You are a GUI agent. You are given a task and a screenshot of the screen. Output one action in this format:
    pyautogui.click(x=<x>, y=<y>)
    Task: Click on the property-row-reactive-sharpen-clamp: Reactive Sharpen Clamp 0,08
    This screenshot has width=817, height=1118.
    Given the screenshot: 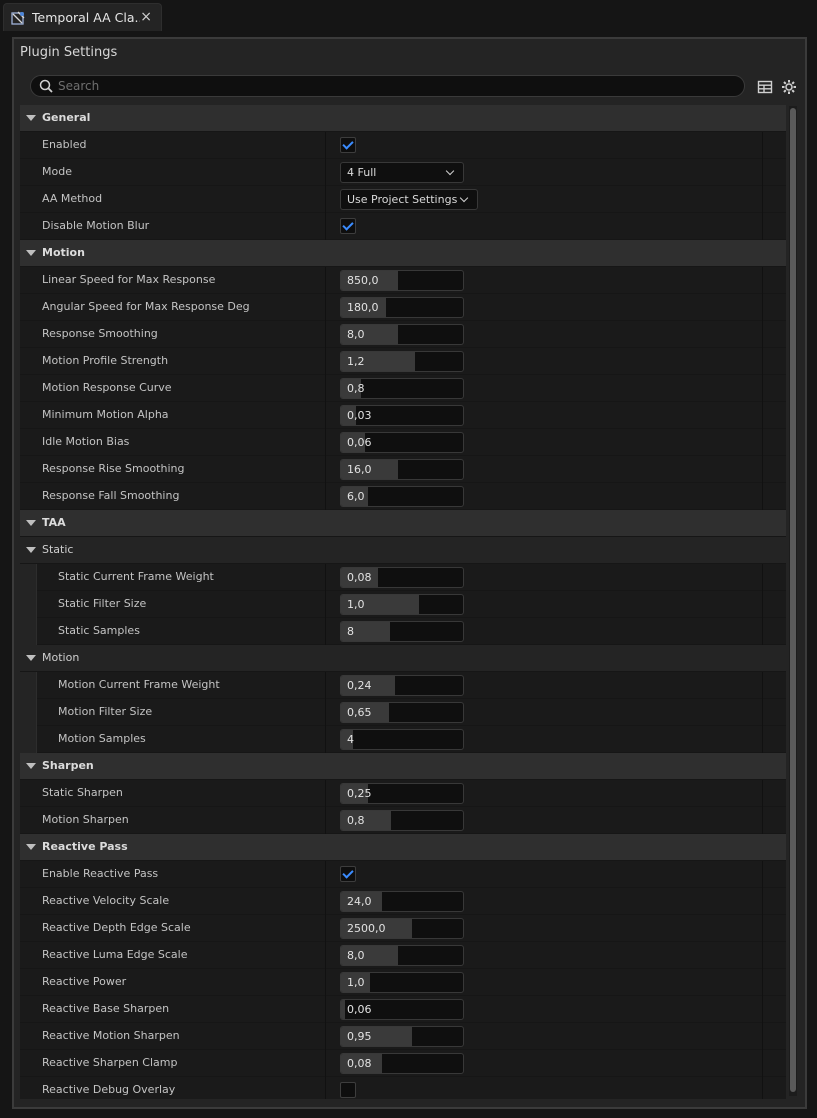 What is the action you would take?
    pyautogui.click(x=403, y=1063)
    